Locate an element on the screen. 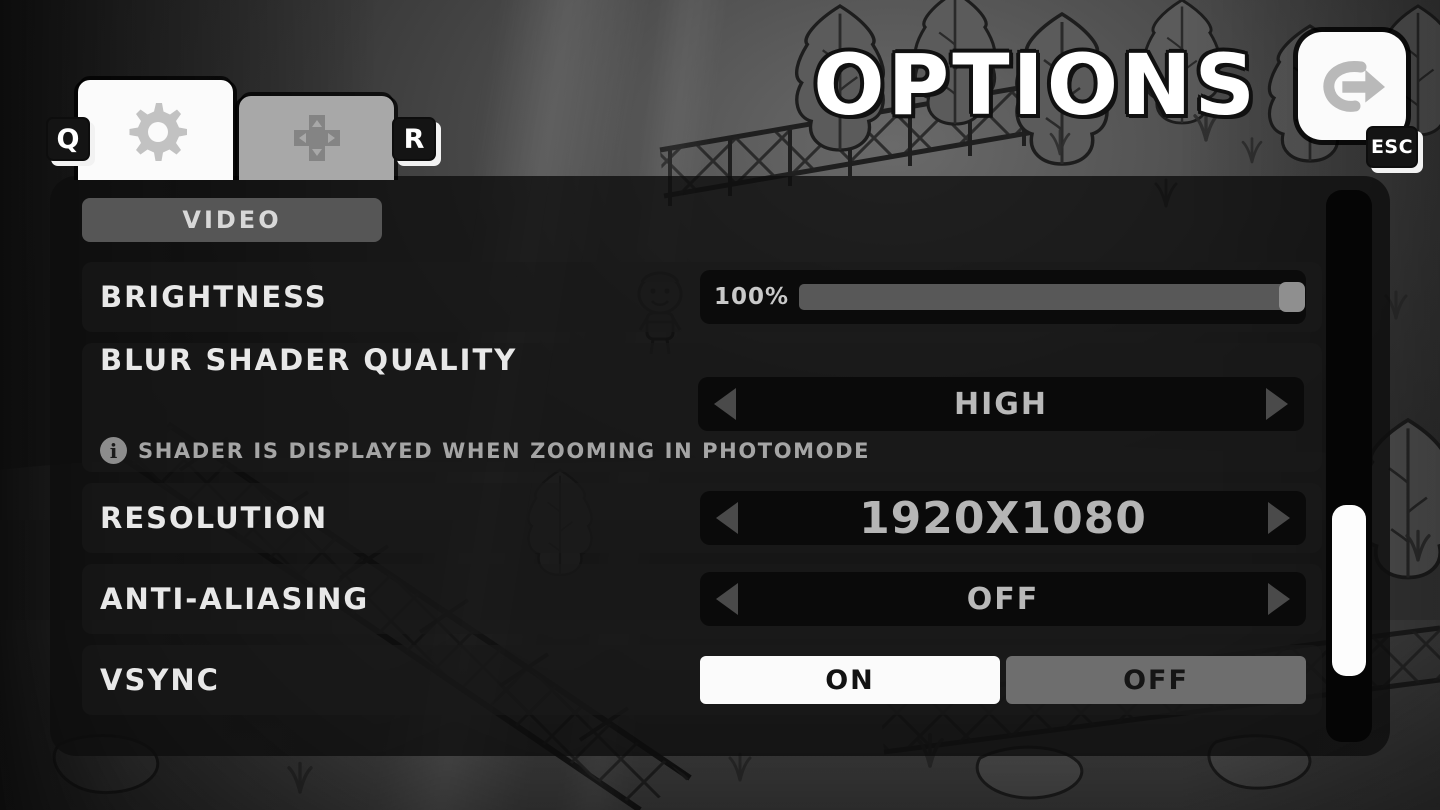 This screenshot has height=810, width=1440. return-arrow-icon is located at coordinates (1354, 86).